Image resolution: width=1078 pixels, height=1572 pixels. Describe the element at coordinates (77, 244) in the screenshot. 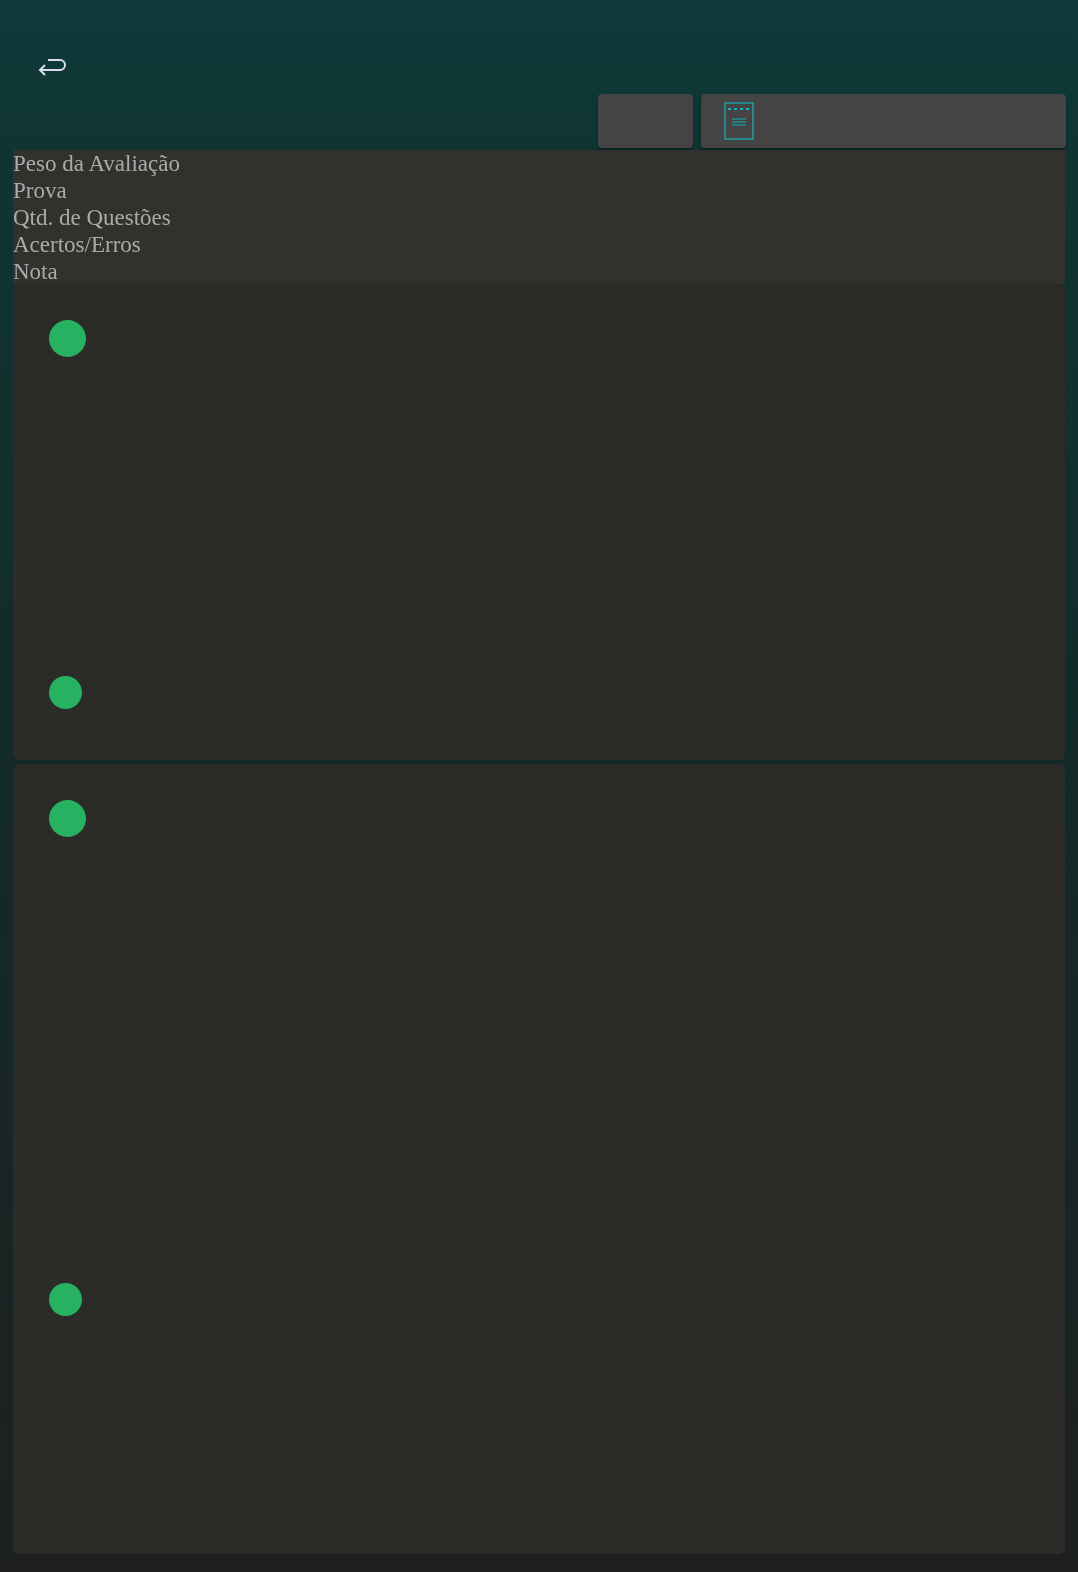

I see `column-label: Acertos/Erros` at that location.